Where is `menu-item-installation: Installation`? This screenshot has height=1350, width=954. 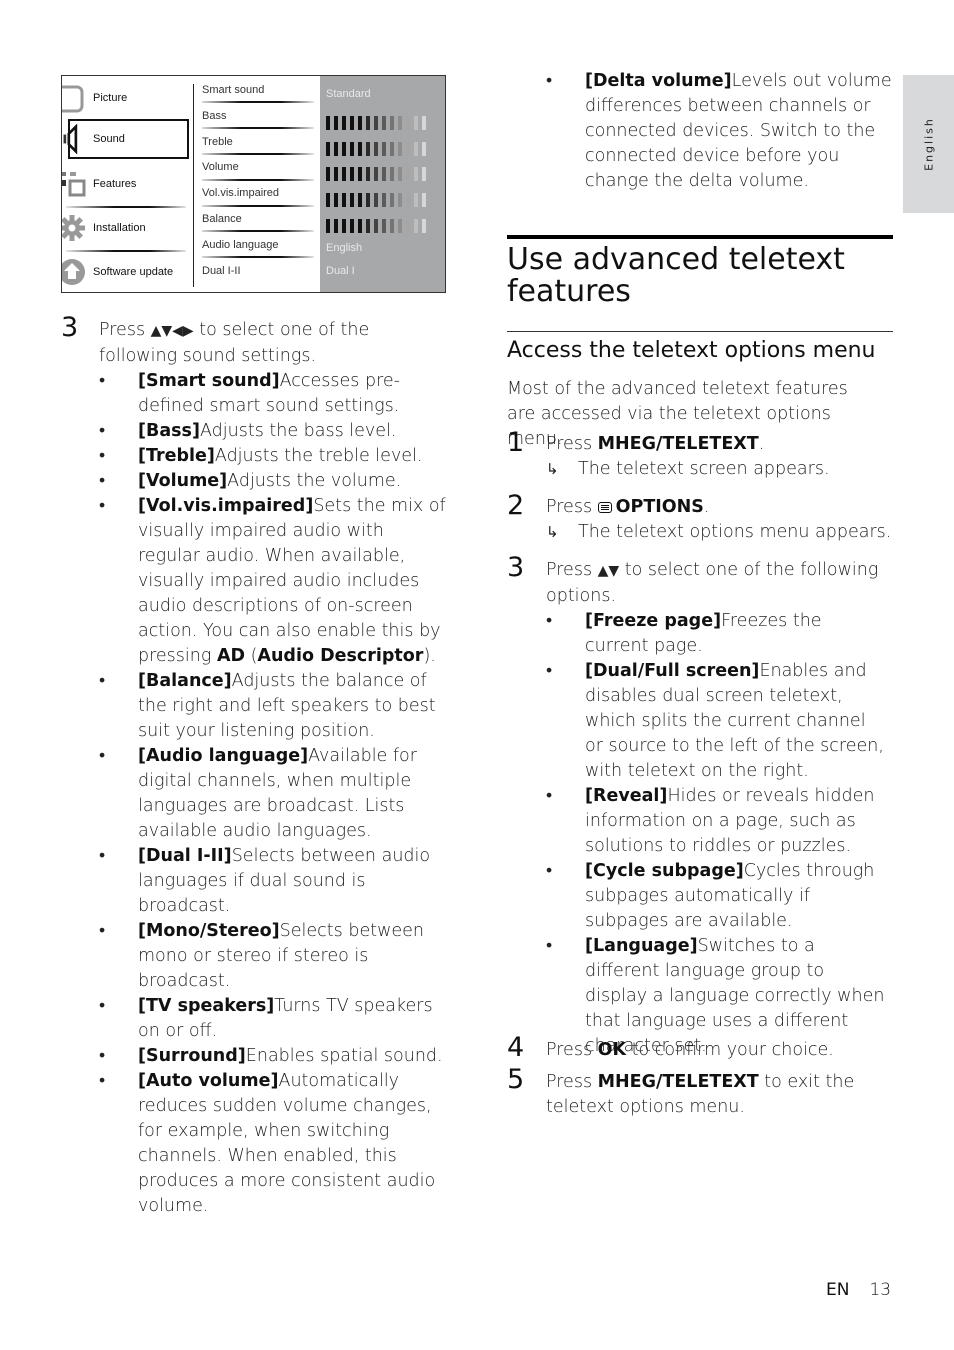 menu-item-installation: Installation is located at coordinates (127, 228).